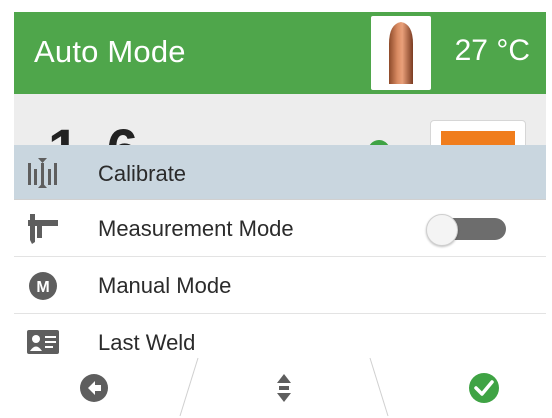  Describe the element at coordinates (43, 342) in the screenshot. I see `id-card-icon` at that location.